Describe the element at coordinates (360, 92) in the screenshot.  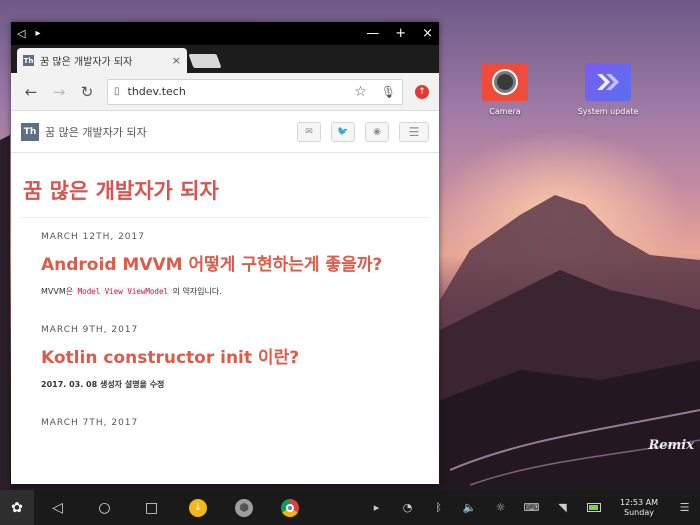
I see `bookmark-star-icon: ☆` at that location.